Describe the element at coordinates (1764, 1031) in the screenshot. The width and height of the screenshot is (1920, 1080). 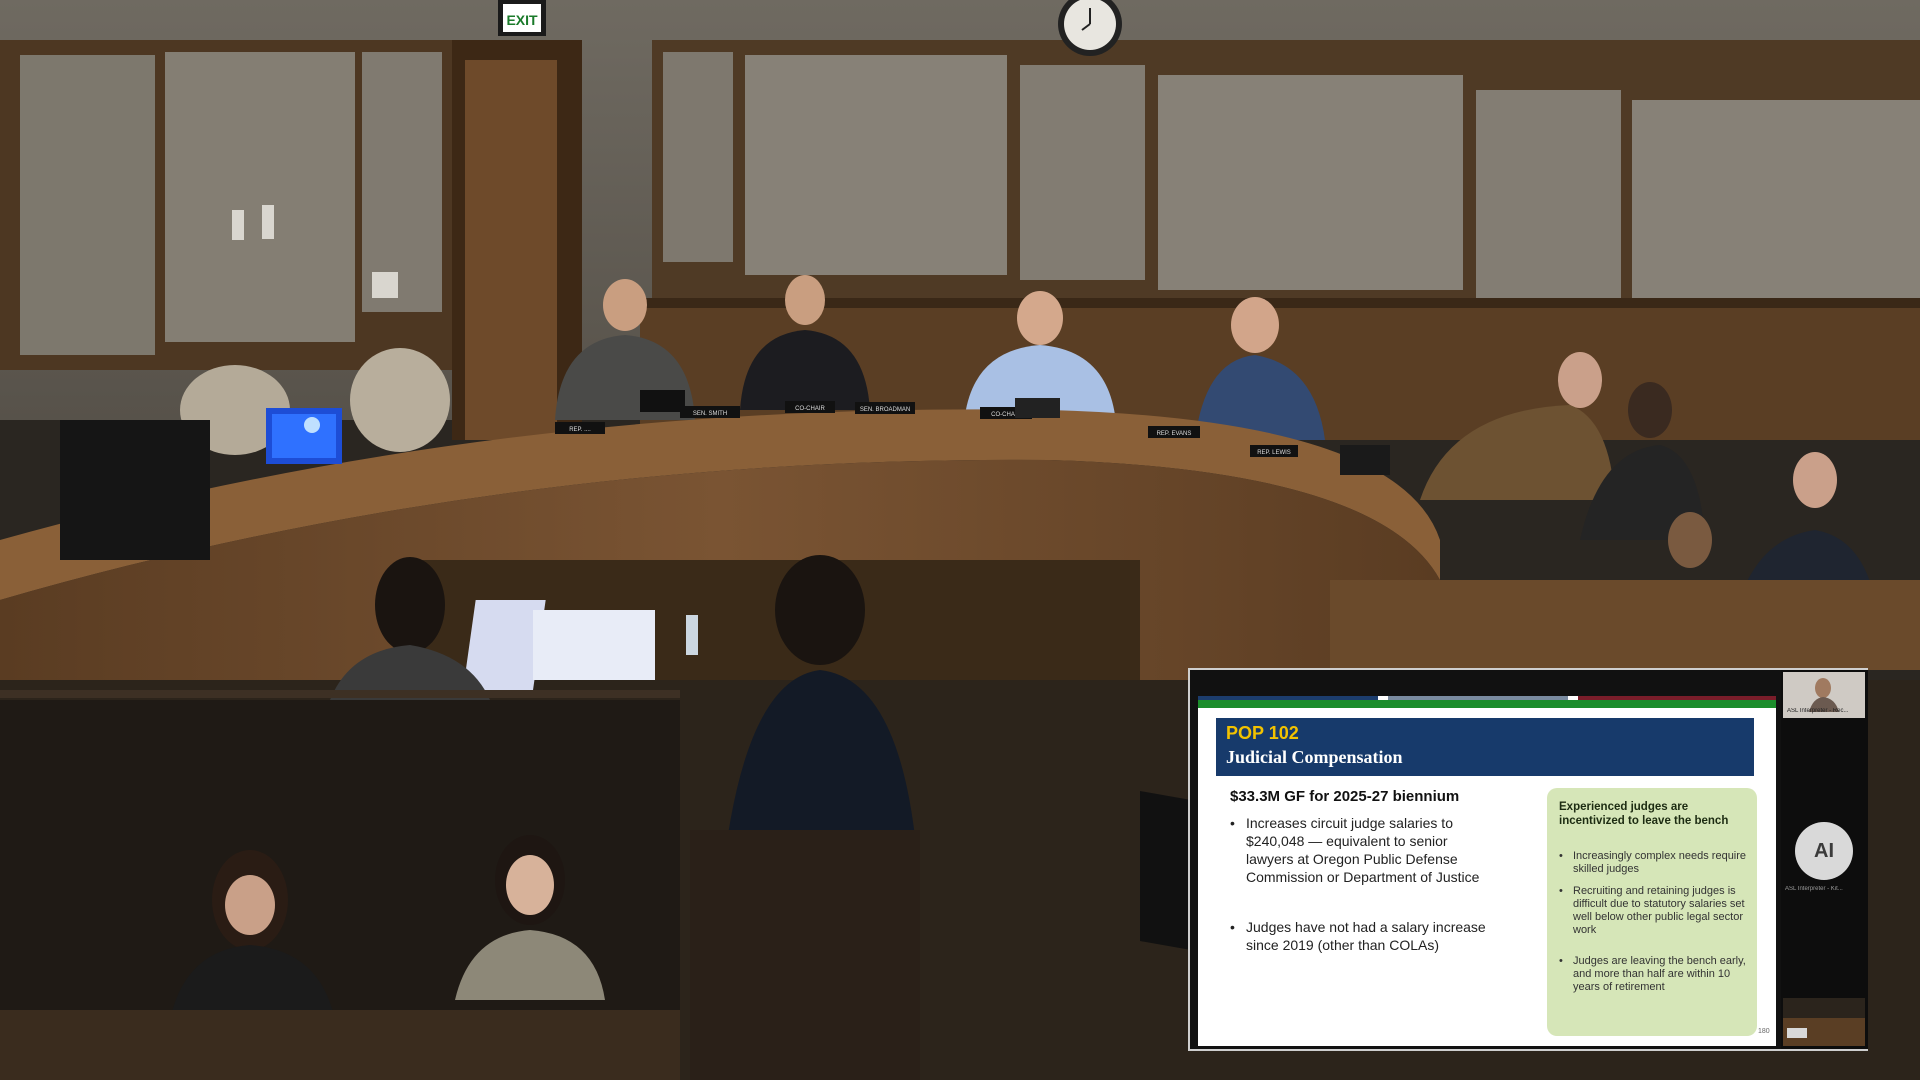
I see `slide-page-number: 180` at that location.